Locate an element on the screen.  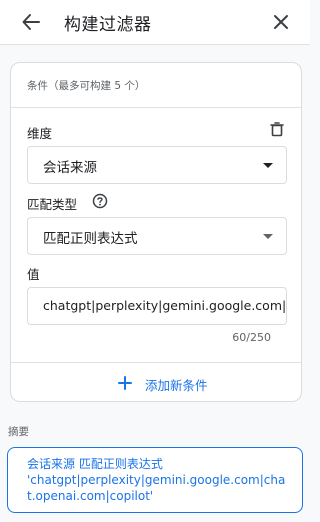
character-counter: 60/250 is located at coordinates (251, 337).